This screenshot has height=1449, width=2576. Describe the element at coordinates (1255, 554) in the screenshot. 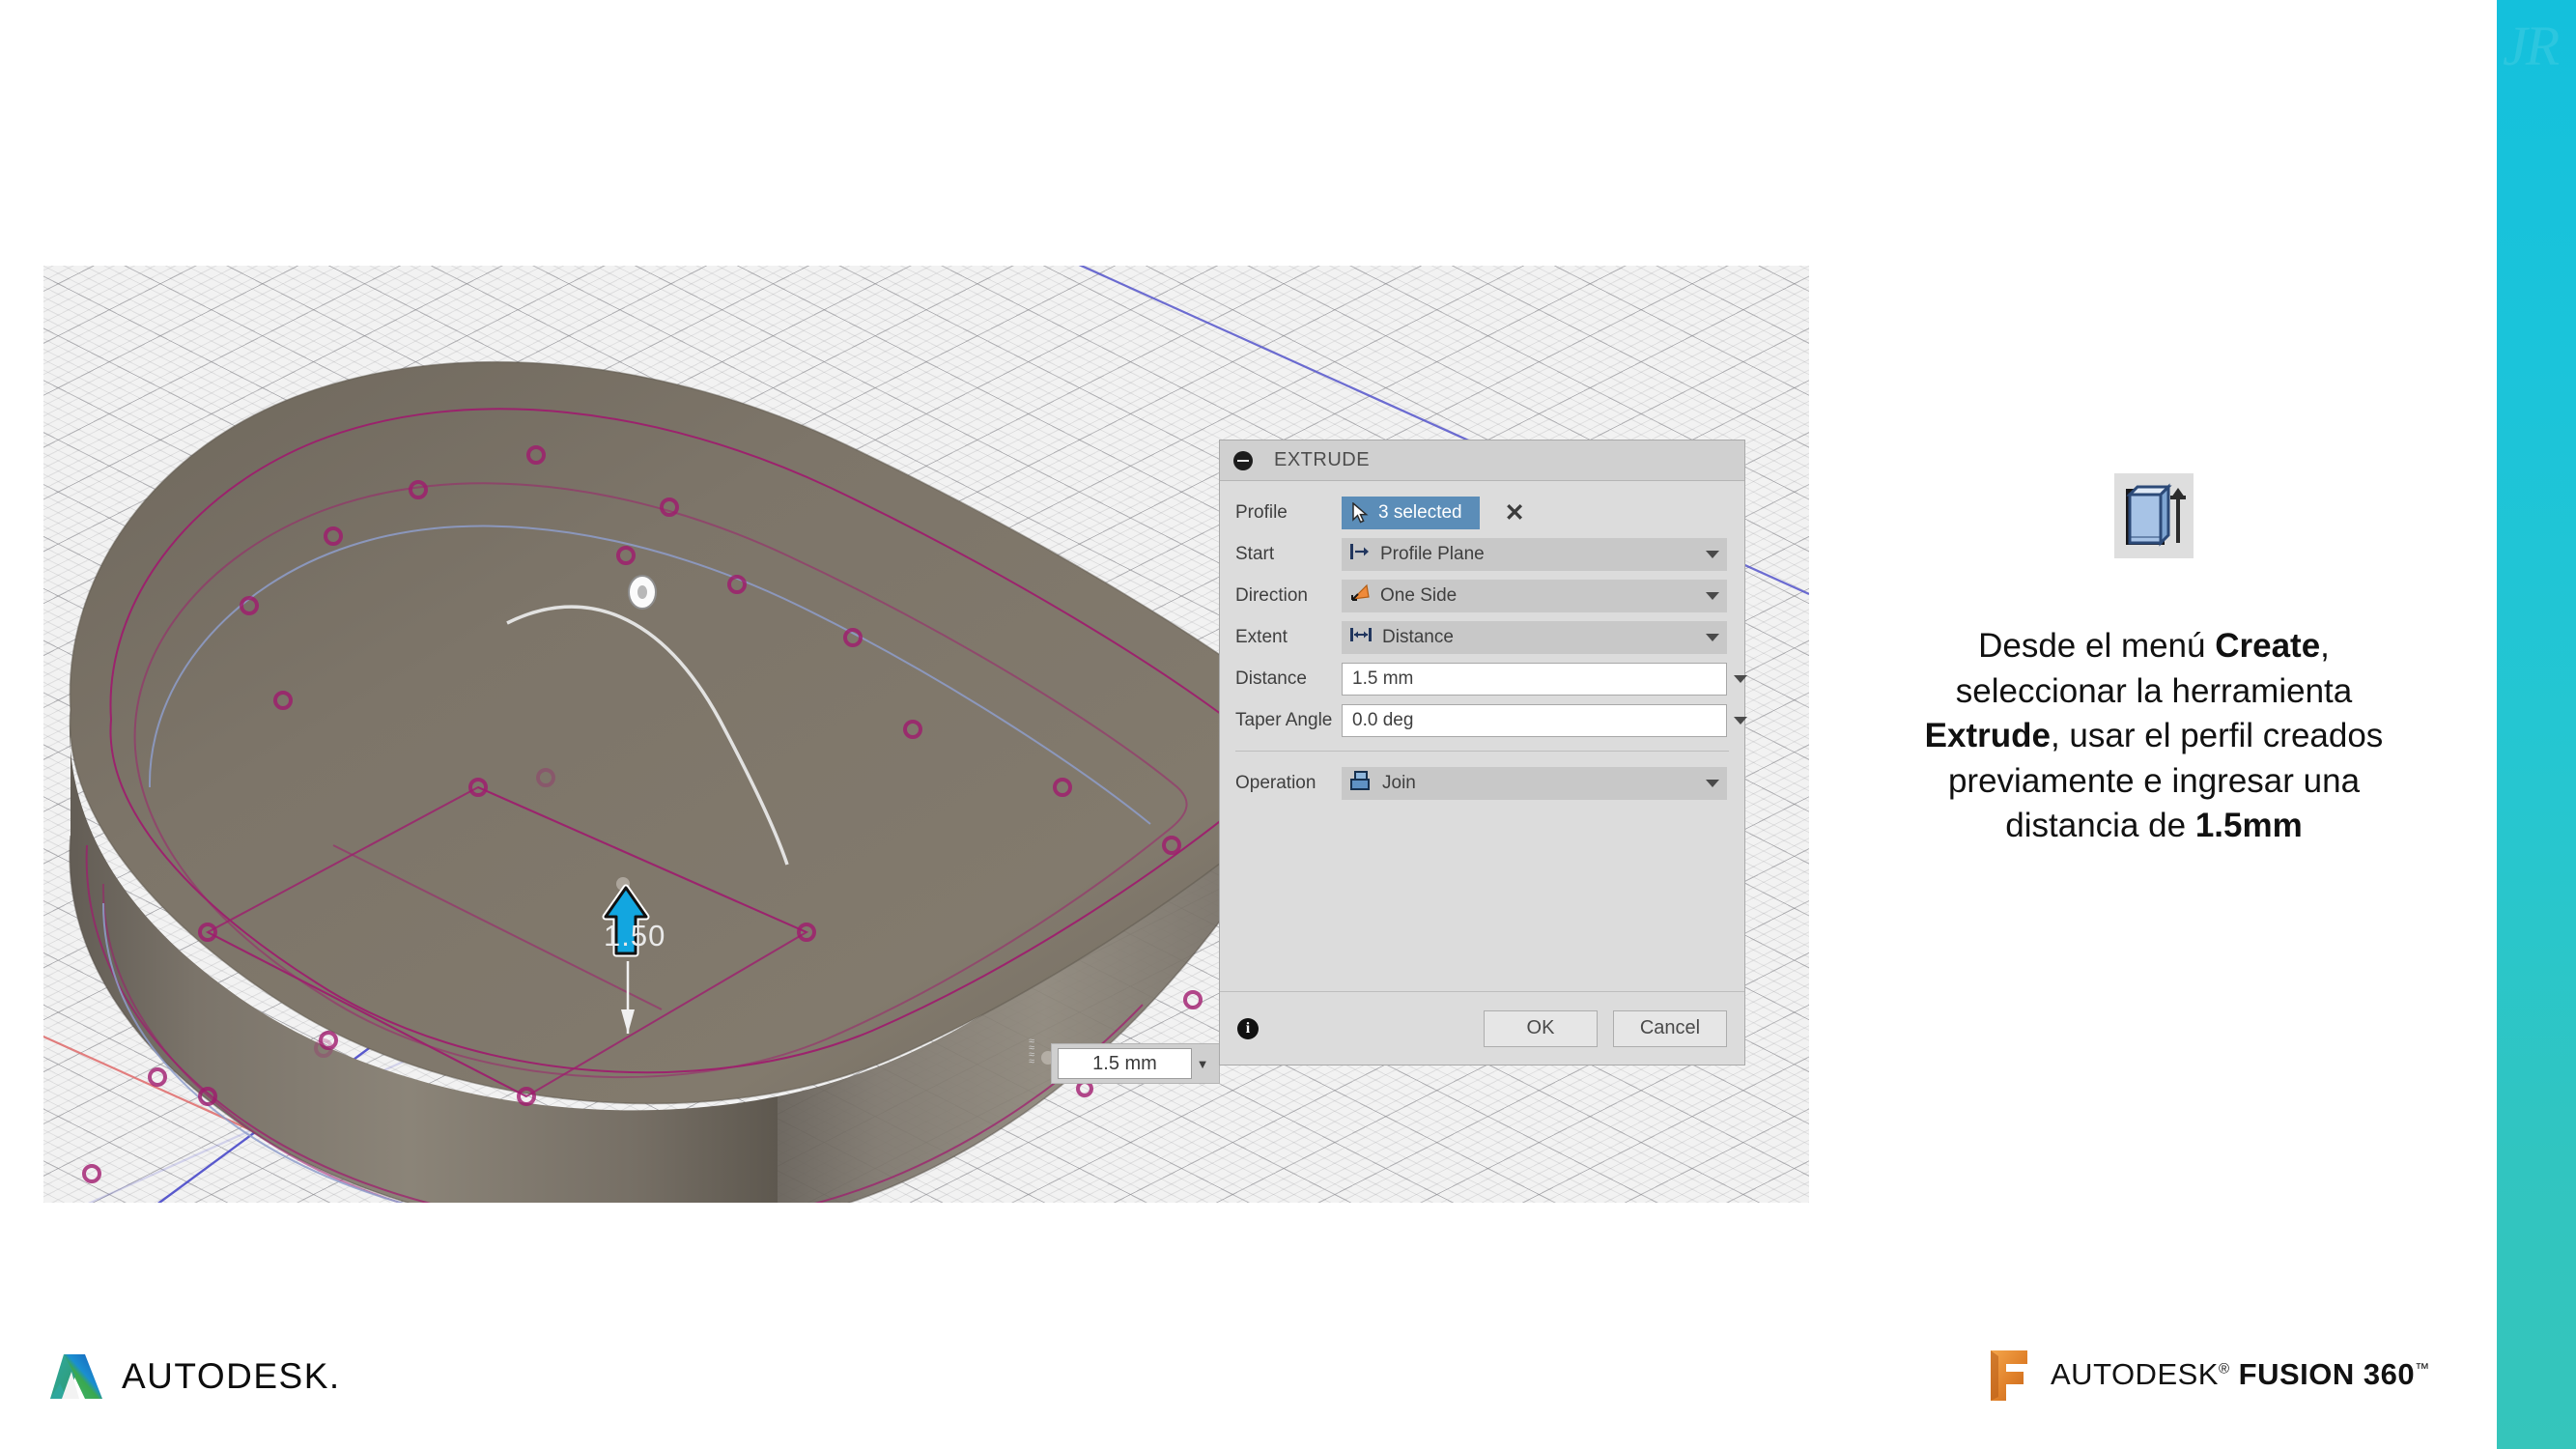

I see `label-start: Start` at that location.